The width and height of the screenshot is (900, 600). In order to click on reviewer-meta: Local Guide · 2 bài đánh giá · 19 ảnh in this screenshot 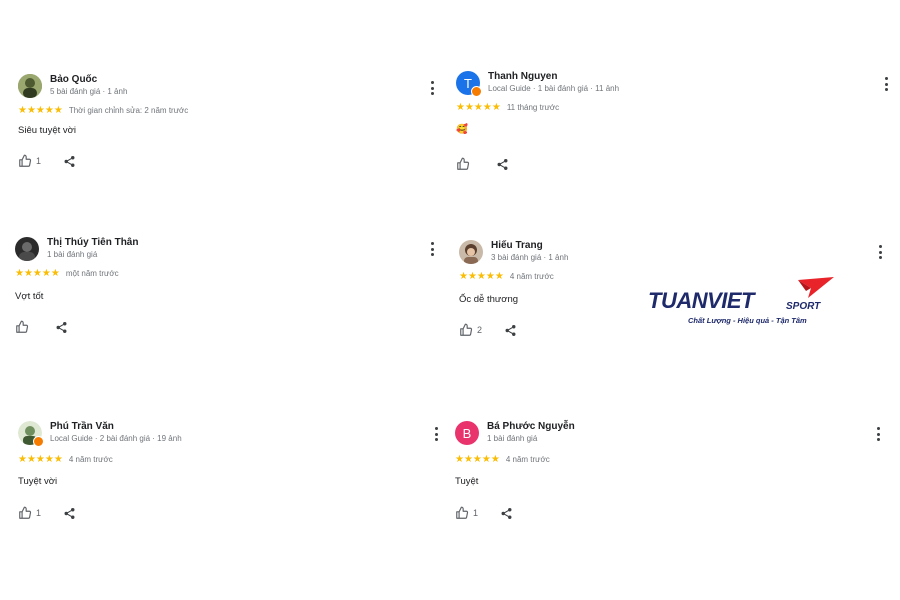, I will do `click(116, 438)`.